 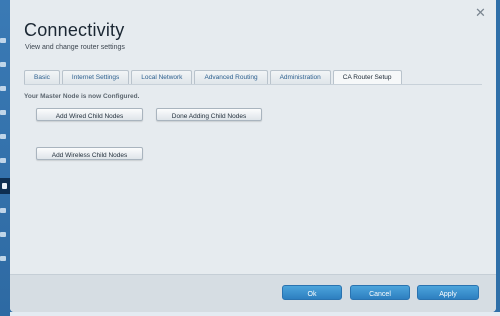 I want to click on tab-basic: Basic, so click(x=42, y=77).